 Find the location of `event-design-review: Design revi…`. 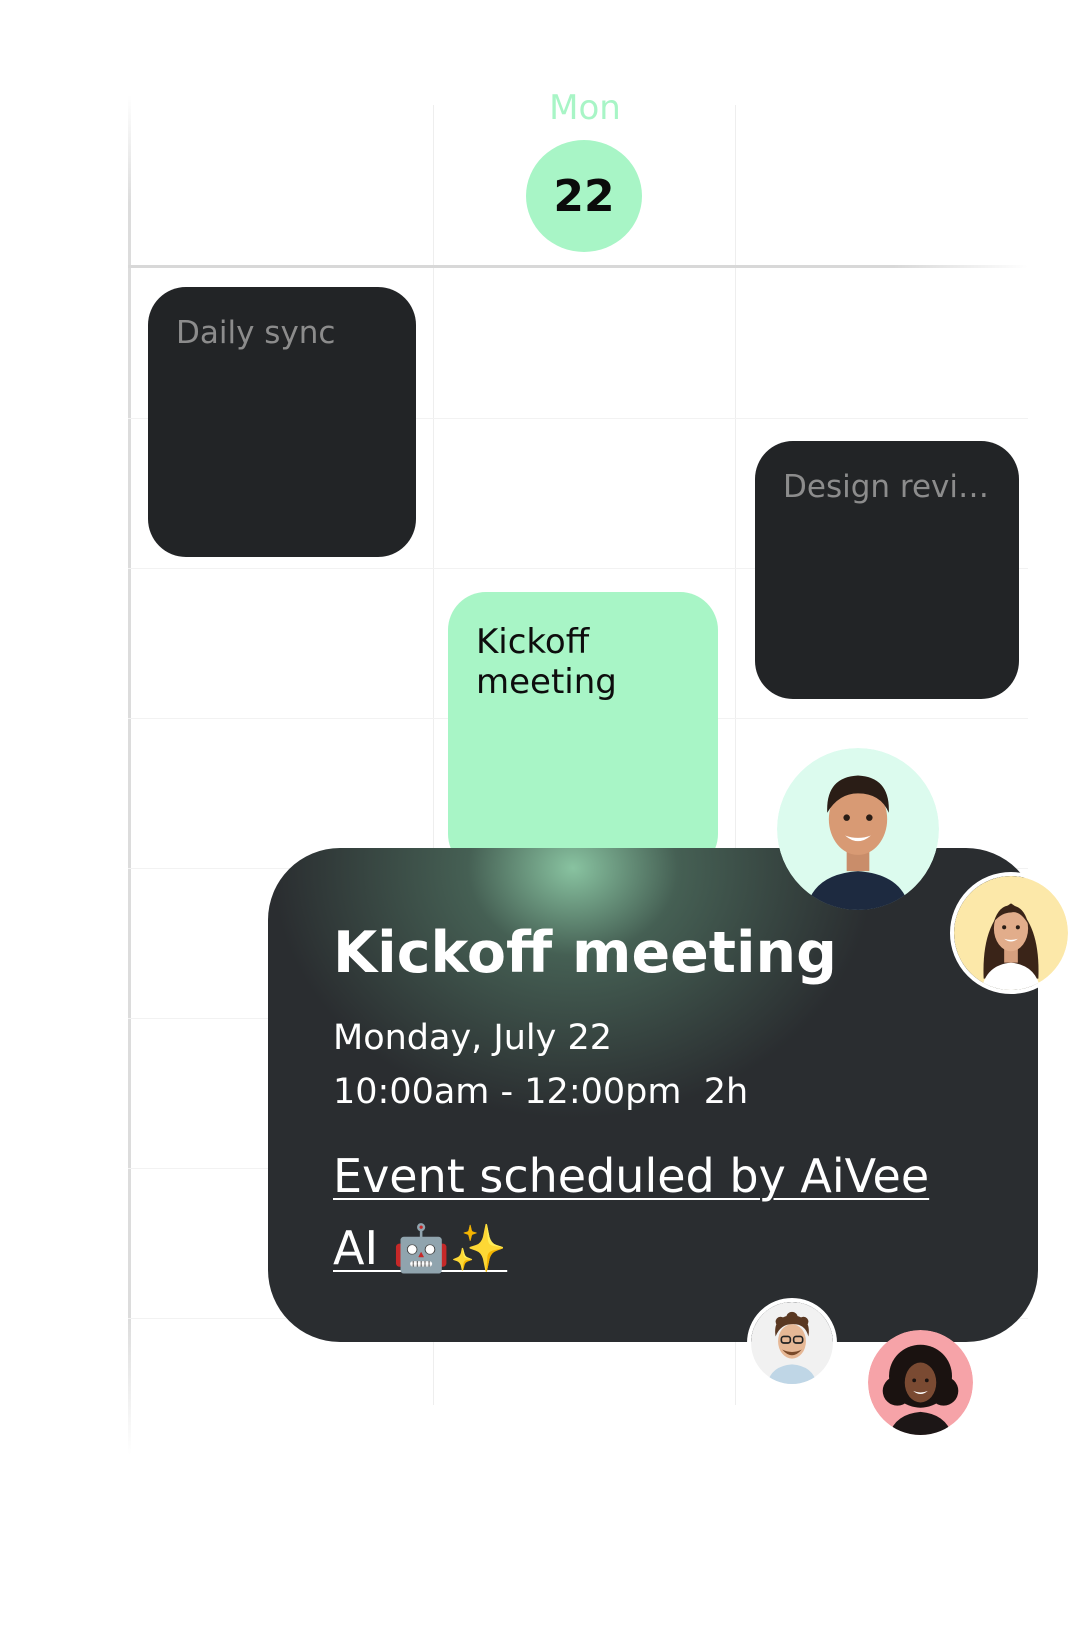

event-design-review: Design revi… is located at coordinates (887, 570).